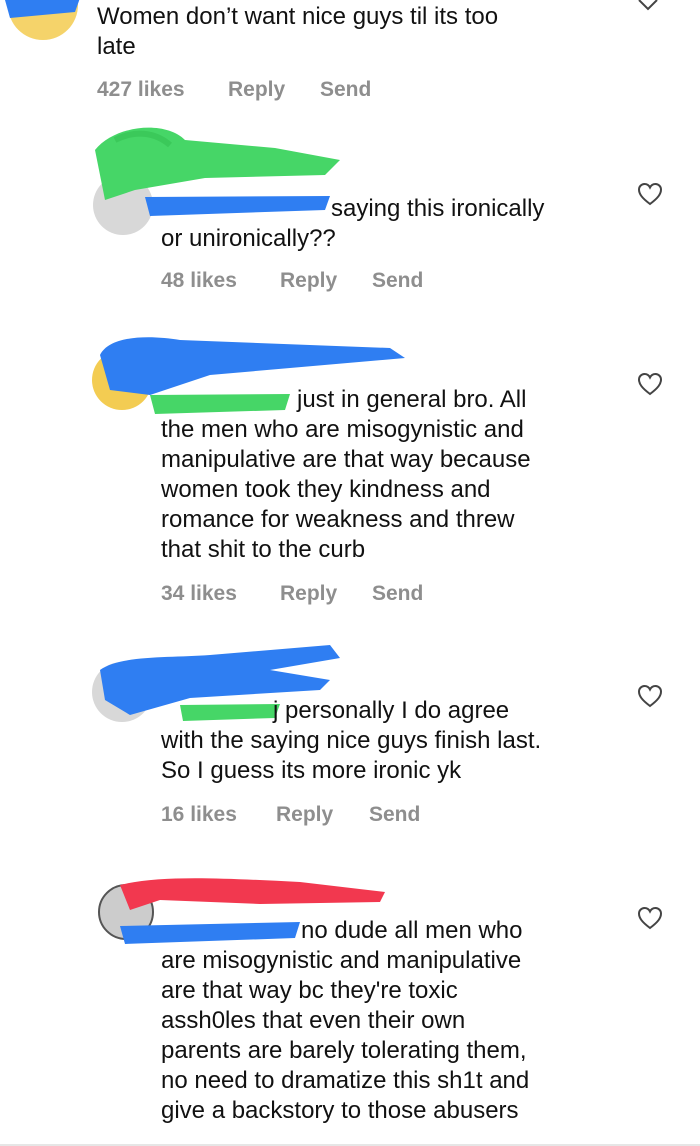  What do you see at coordinates (353, 223) in the screenshot?
I see `comment-text: saying this ironically or unironically??` at bounding box center [353, 223].